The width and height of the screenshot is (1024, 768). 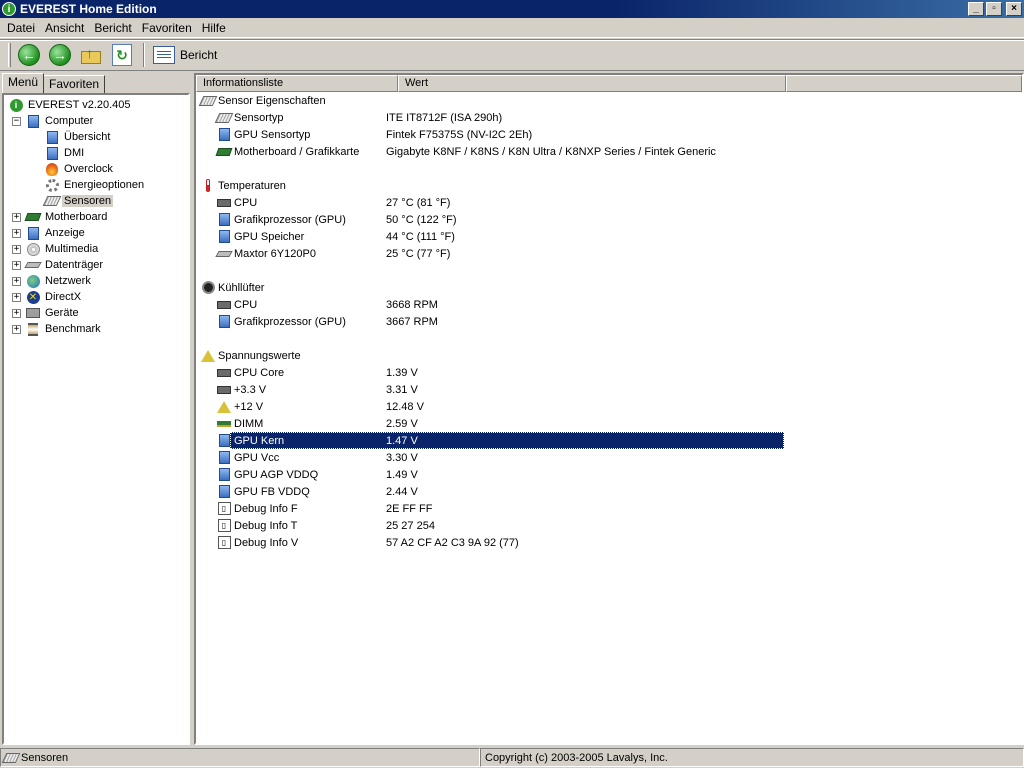 I want to click on item-value: 27 °C (81 °F), so click(x=418, y=202).